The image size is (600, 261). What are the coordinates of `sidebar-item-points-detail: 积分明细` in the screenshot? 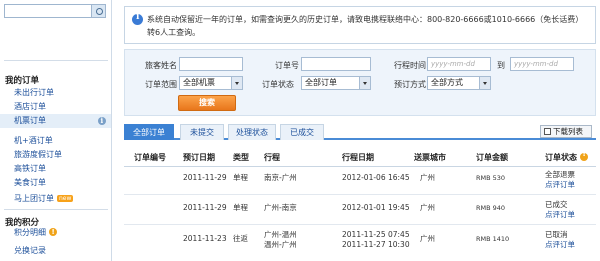 It's located at (35, 232).